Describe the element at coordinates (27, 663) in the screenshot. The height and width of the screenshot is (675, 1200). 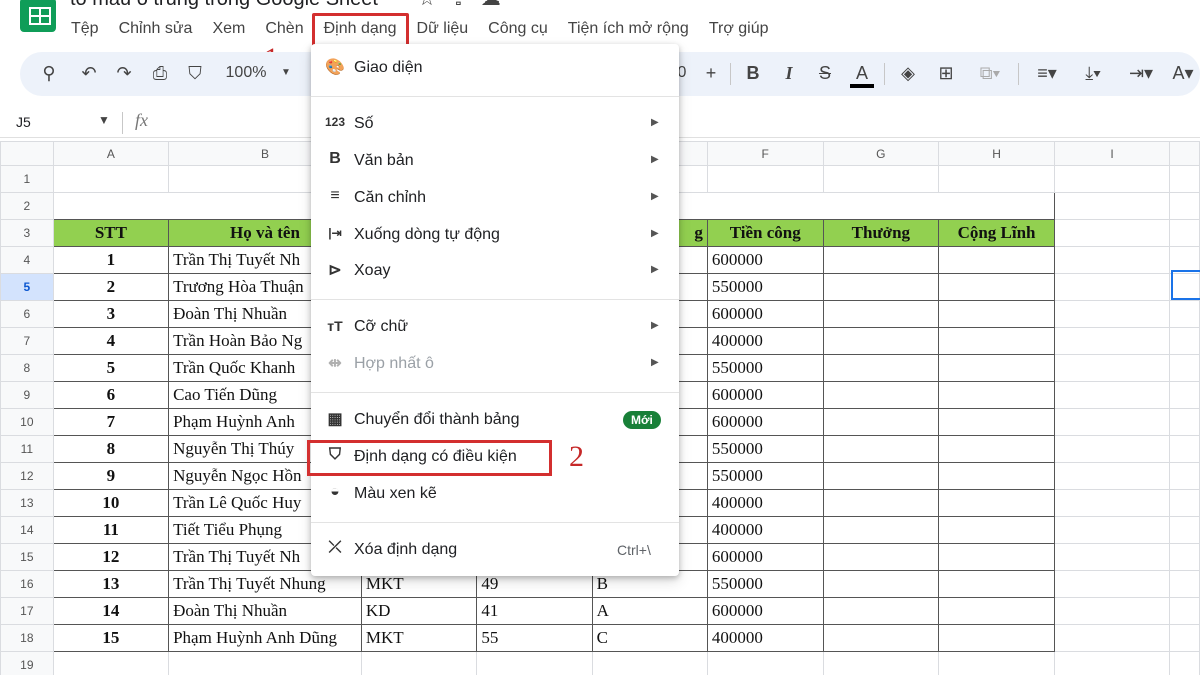
I see `row-number: 19` at that location.